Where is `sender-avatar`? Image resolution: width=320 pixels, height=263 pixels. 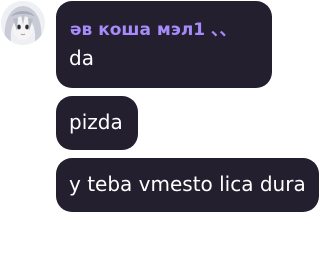 sender-avatar is located at coordinates (23, 23).